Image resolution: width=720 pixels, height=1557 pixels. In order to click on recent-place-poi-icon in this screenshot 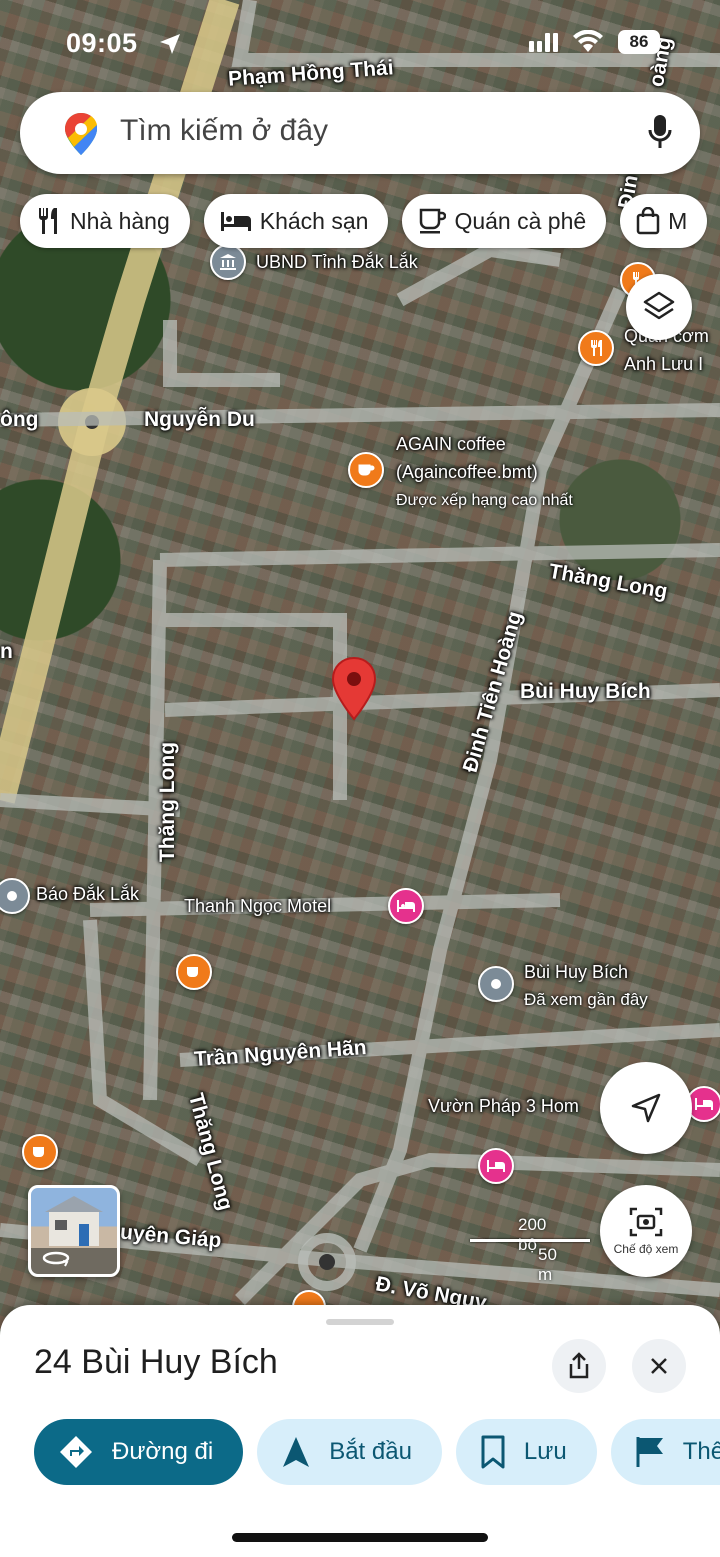, I will do `click(496, 984)`.